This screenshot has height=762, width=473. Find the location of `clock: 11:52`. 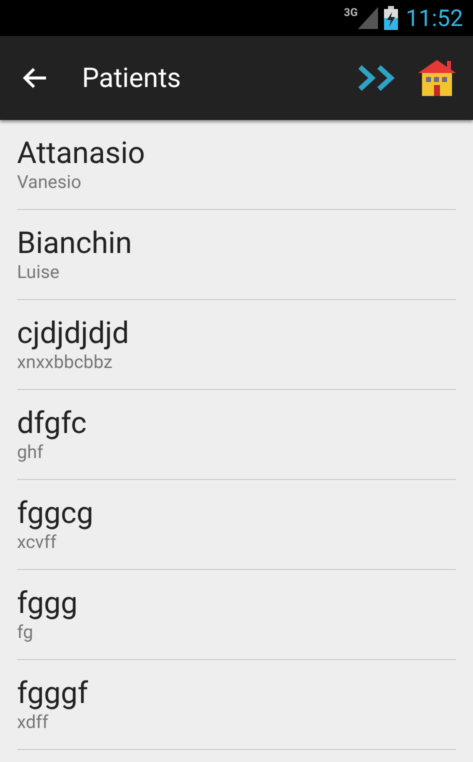

clock: 11:52 is located at coordinates (434, 18).